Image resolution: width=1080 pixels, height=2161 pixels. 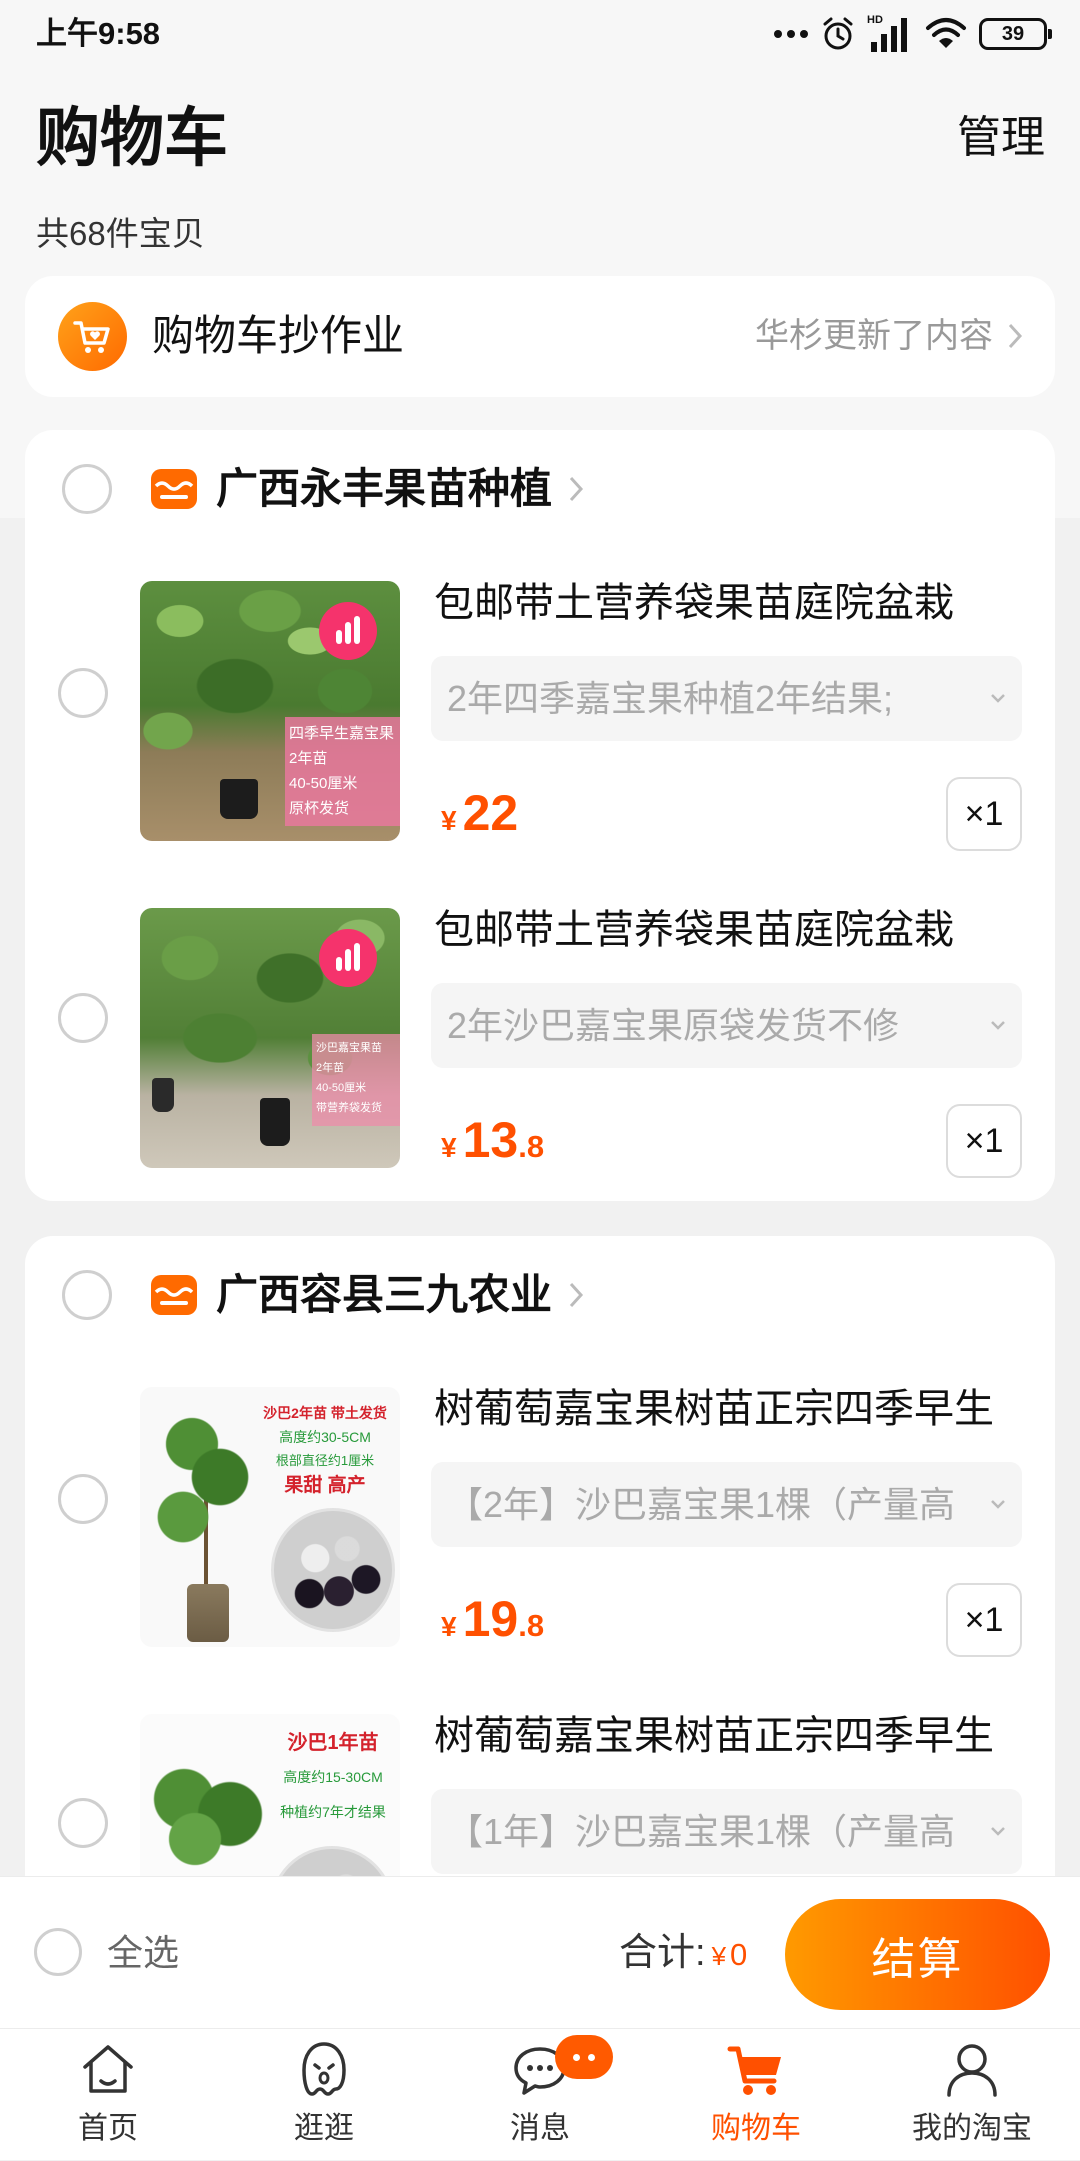 I want to click on total-amount: 合计: ¥ 0, so click(x=683, y=1953).